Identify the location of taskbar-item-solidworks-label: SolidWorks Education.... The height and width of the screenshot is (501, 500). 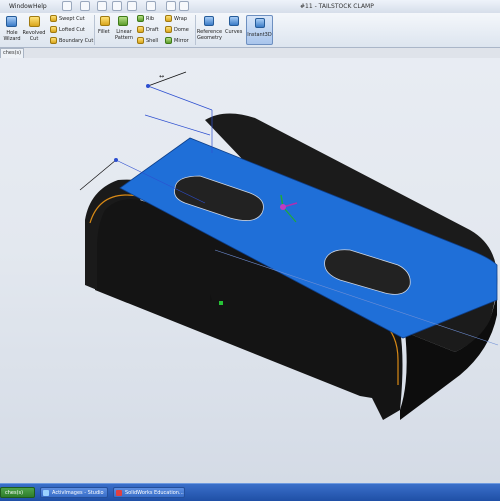
(154, 493).